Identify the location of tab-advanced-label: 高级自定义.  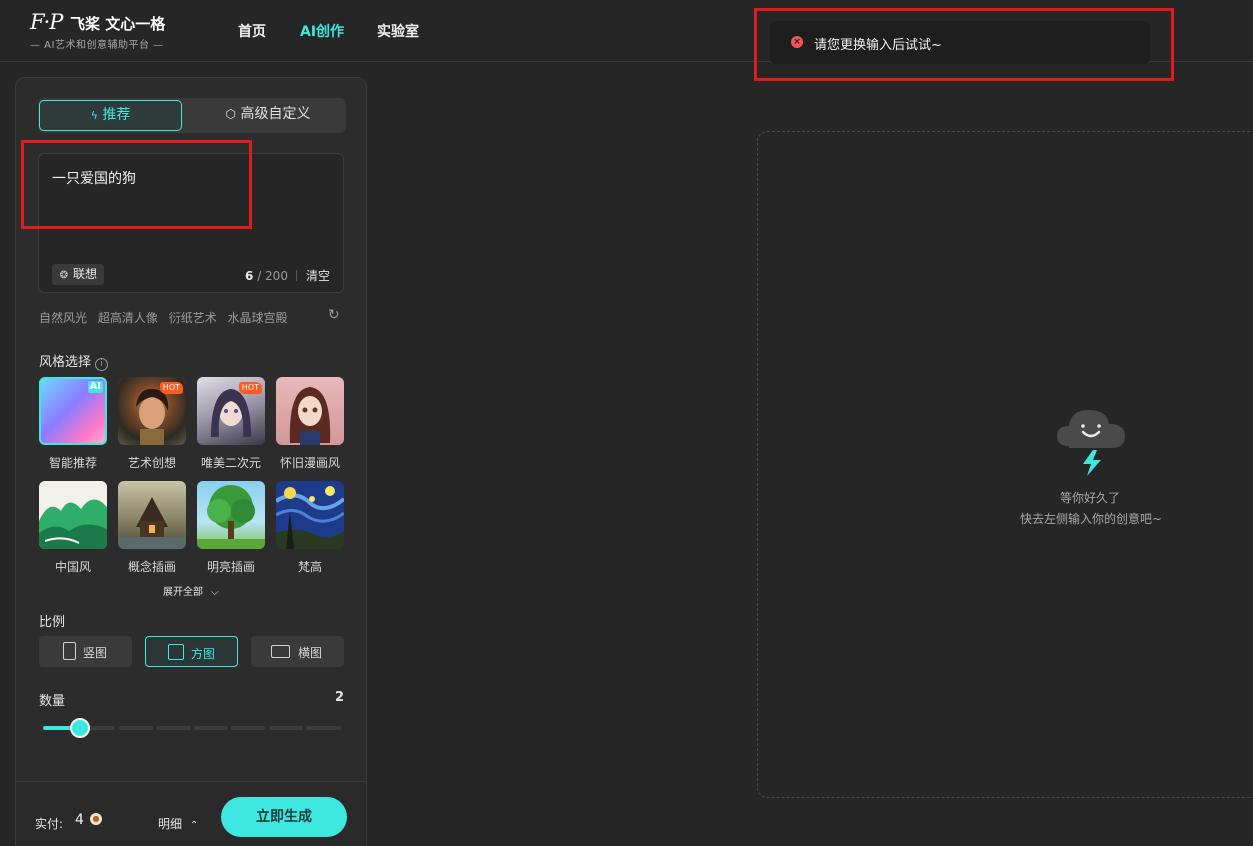
(275, 114).